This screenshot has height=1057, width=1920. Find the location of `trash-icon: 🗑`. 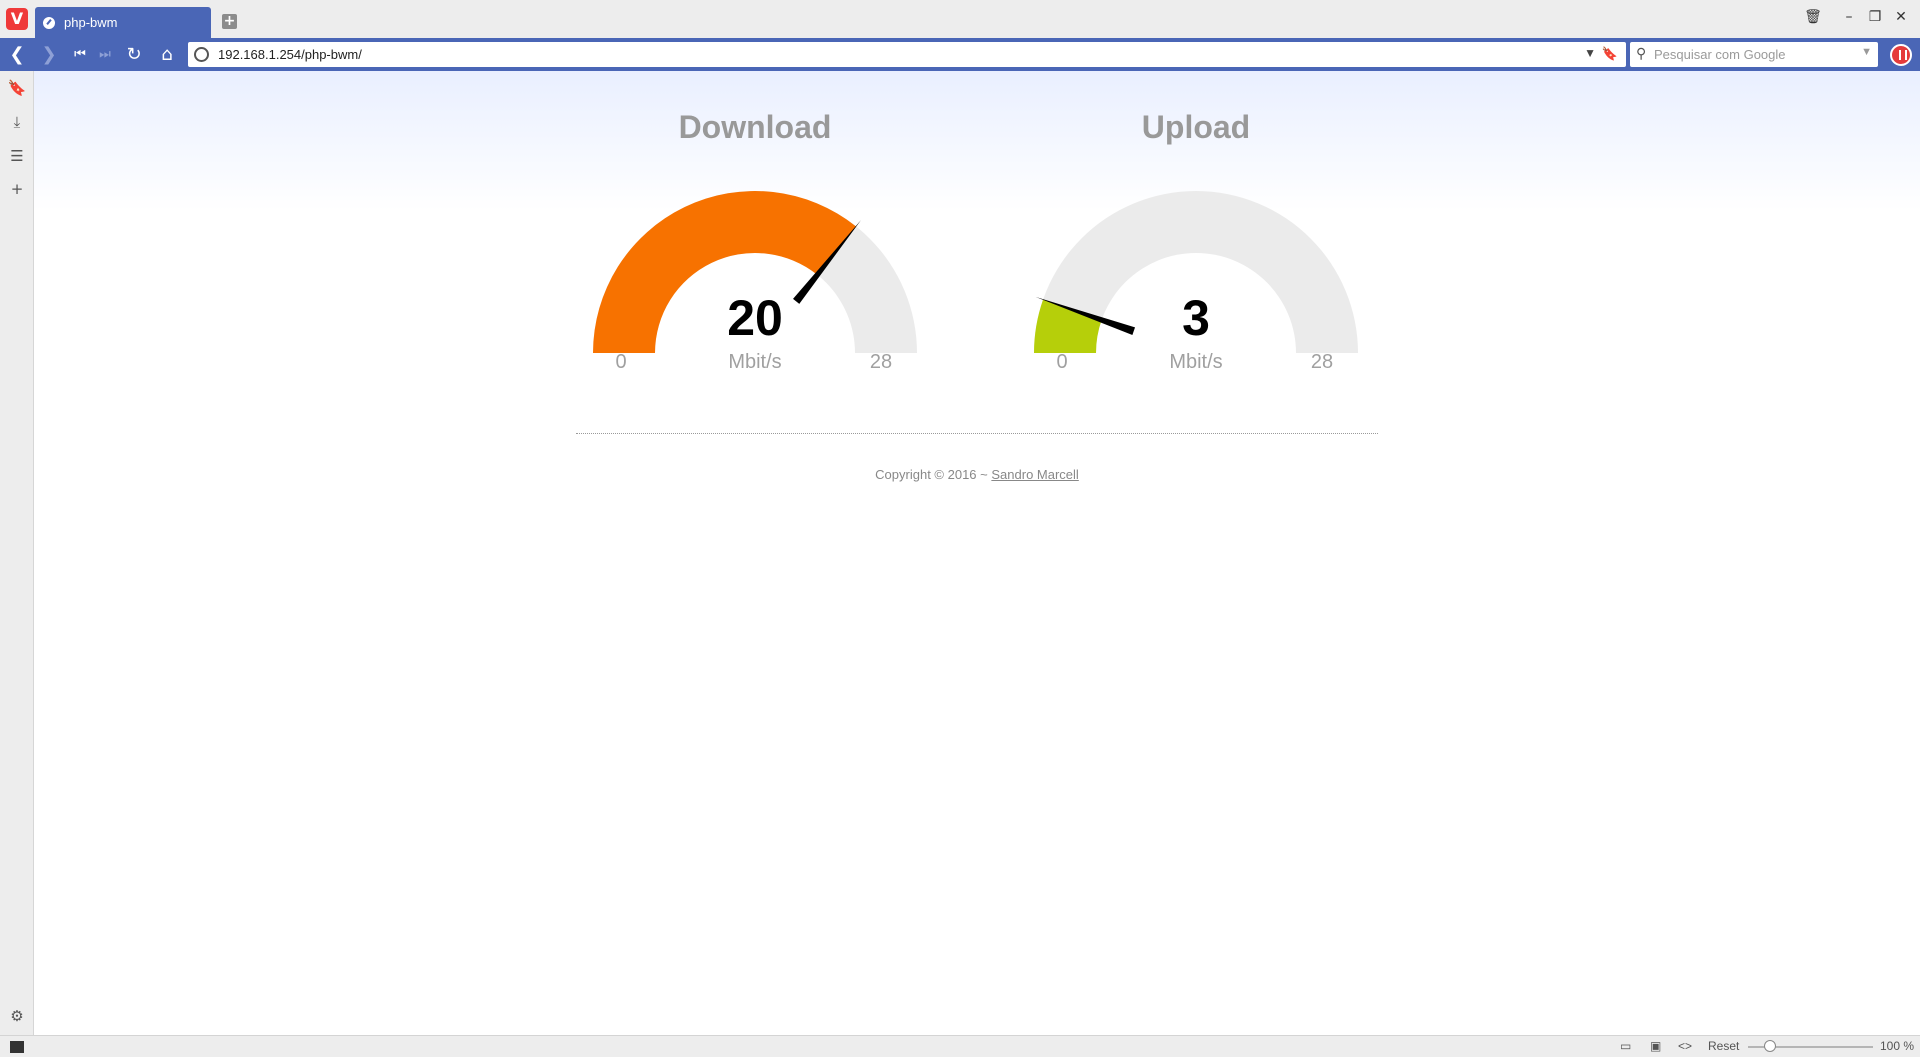

trash-icon: 🗑 is located at coordinates (1813, 17).